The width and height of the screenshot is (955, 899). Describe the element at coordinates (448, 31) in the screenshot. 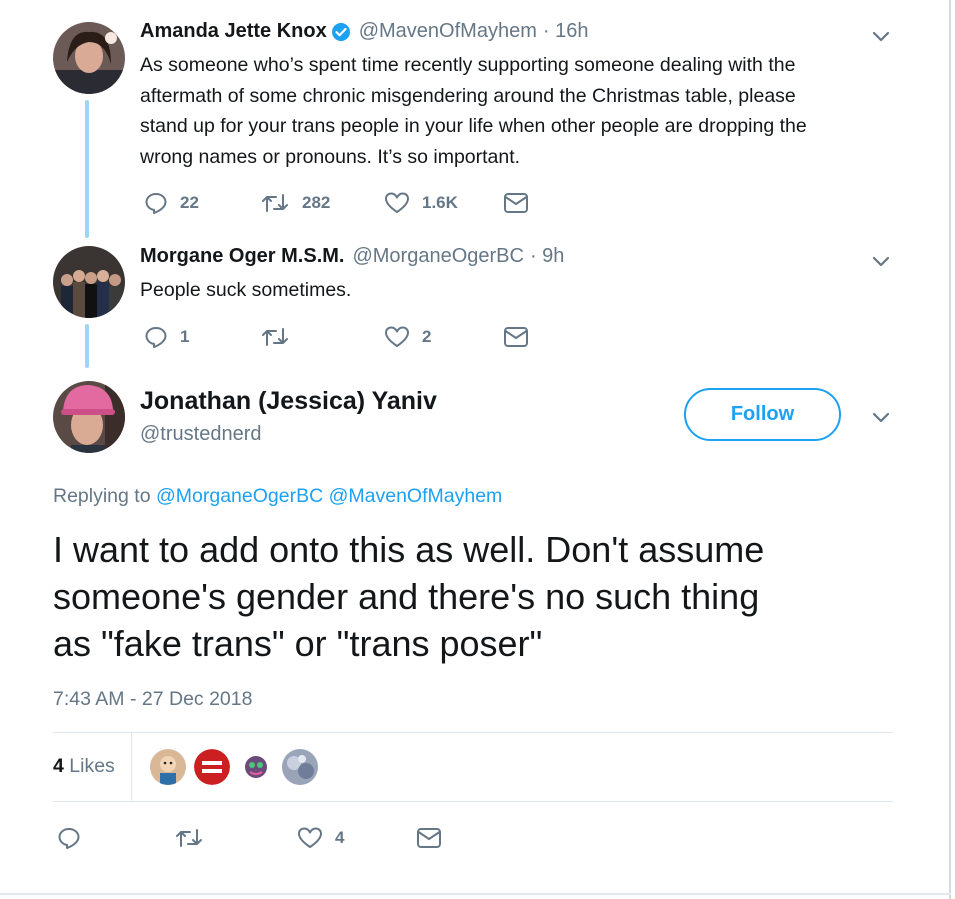

I see `author-handle: @MavenOfMayhem` at that location.